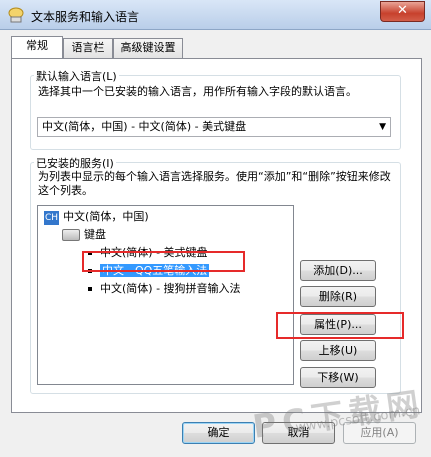 The height and width of the screenshot is (457, 431). Describe the element at coordinates (214, 183) in the screenshot. I see `installed-services-description: 为列表中显示的每个输入语言选择服务。使用“添加”和“删除”按钮来修改这个列表。` at that location.